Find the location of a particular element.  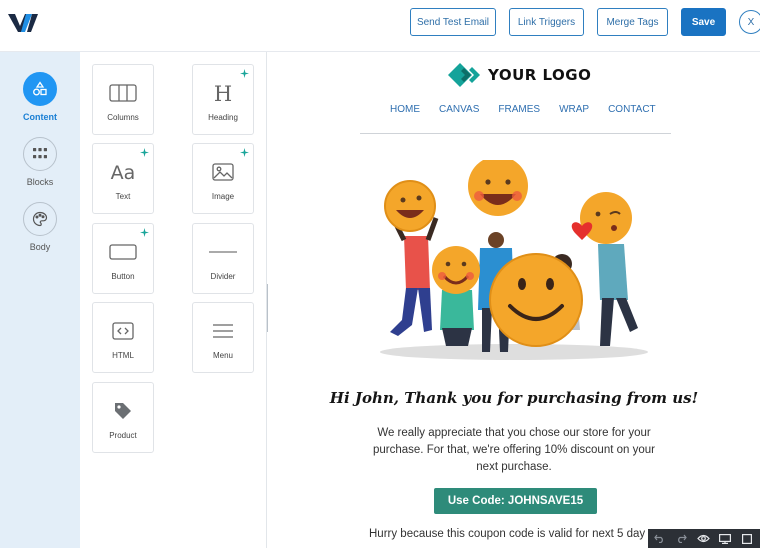

svg-text: H is located at coordinates (223, 93).